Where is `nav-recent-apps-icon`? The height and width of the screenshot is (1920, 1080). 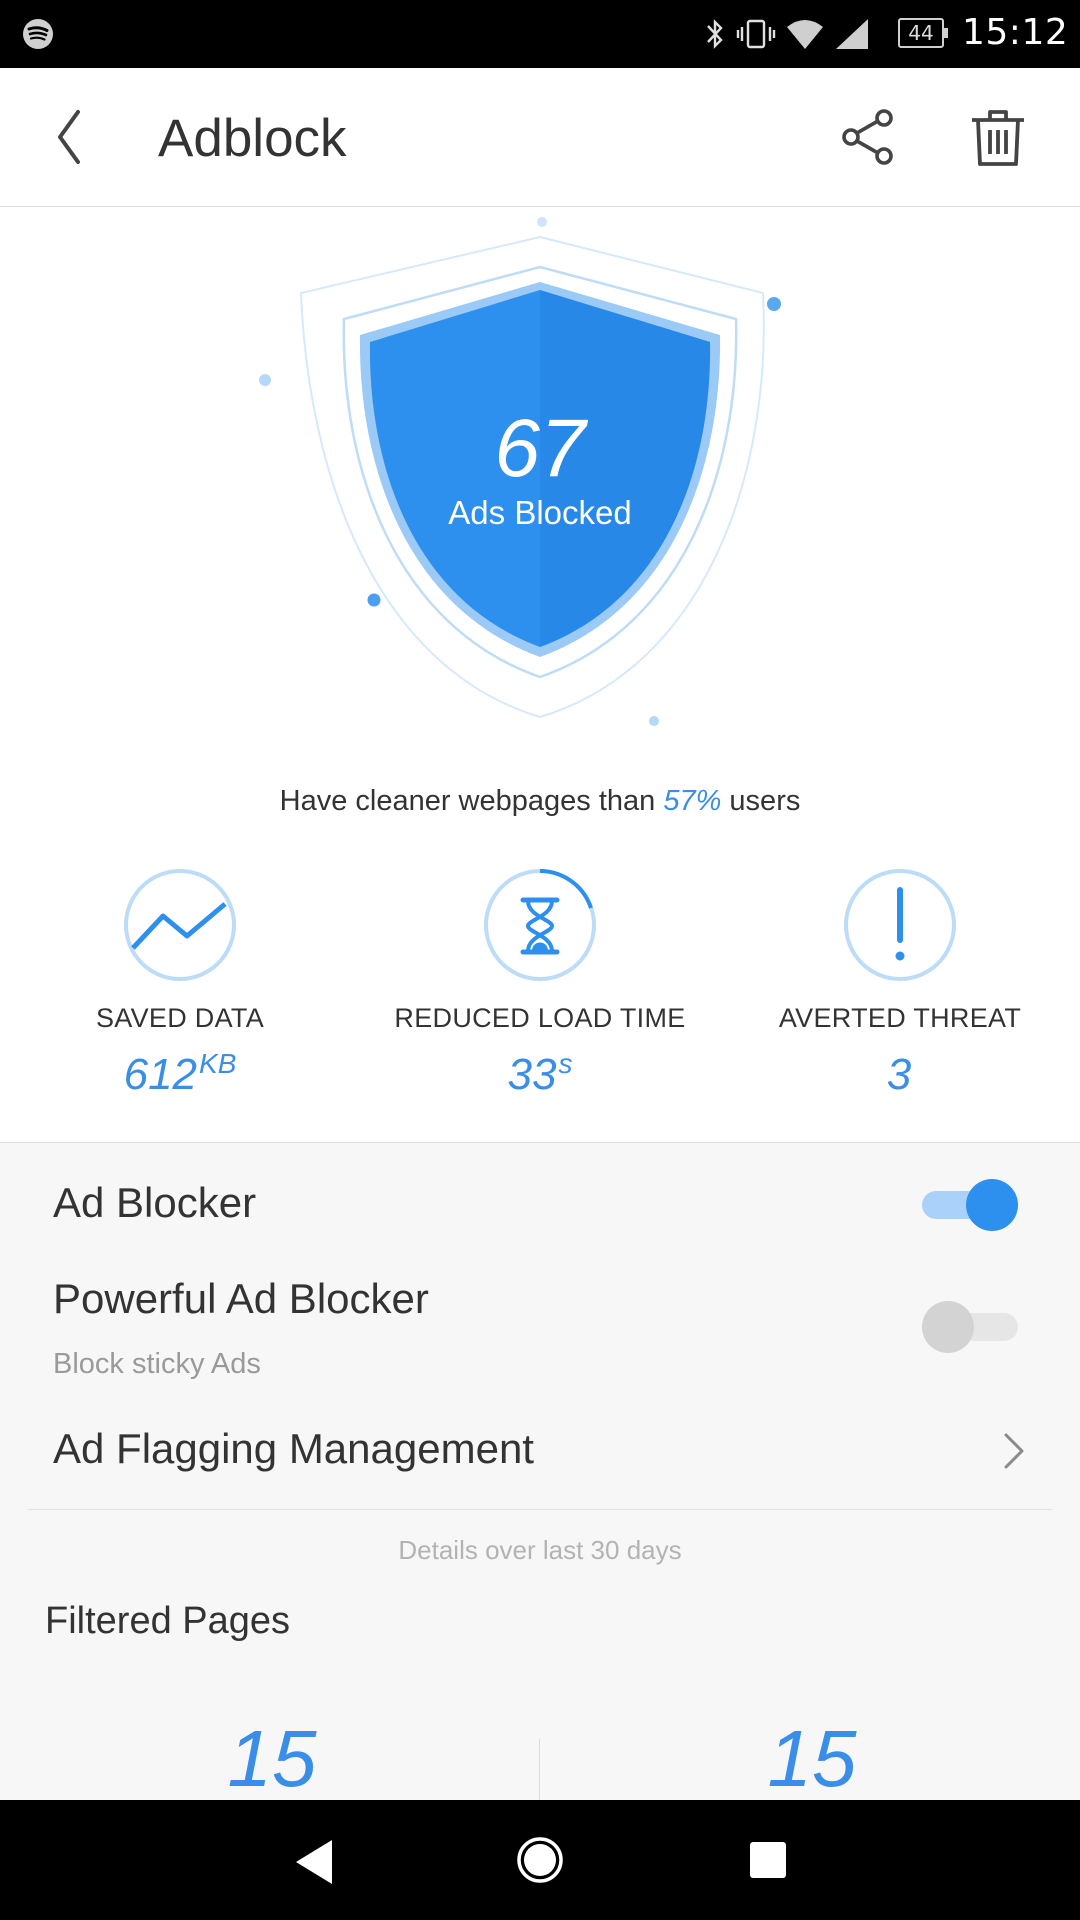
nav-recent-apps-icon is located at coordinates (768, 1860).